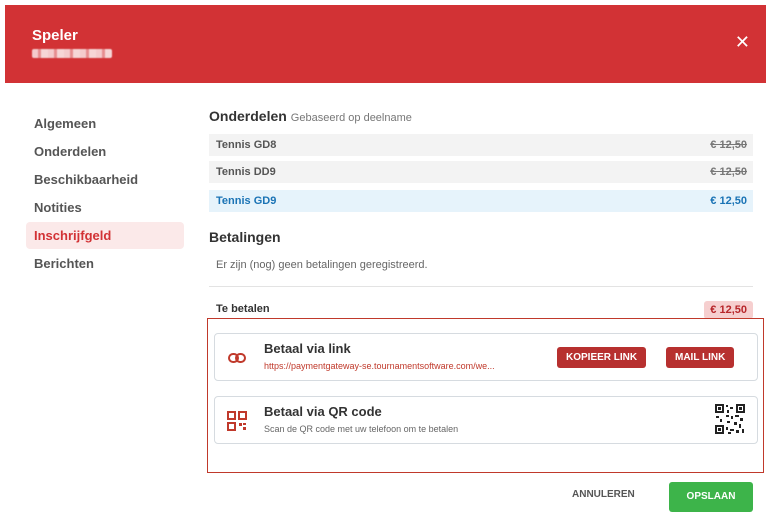 This screenshot has height=527, width=771. I want to click on product-name: Tennis GD9, so click(246, 201).